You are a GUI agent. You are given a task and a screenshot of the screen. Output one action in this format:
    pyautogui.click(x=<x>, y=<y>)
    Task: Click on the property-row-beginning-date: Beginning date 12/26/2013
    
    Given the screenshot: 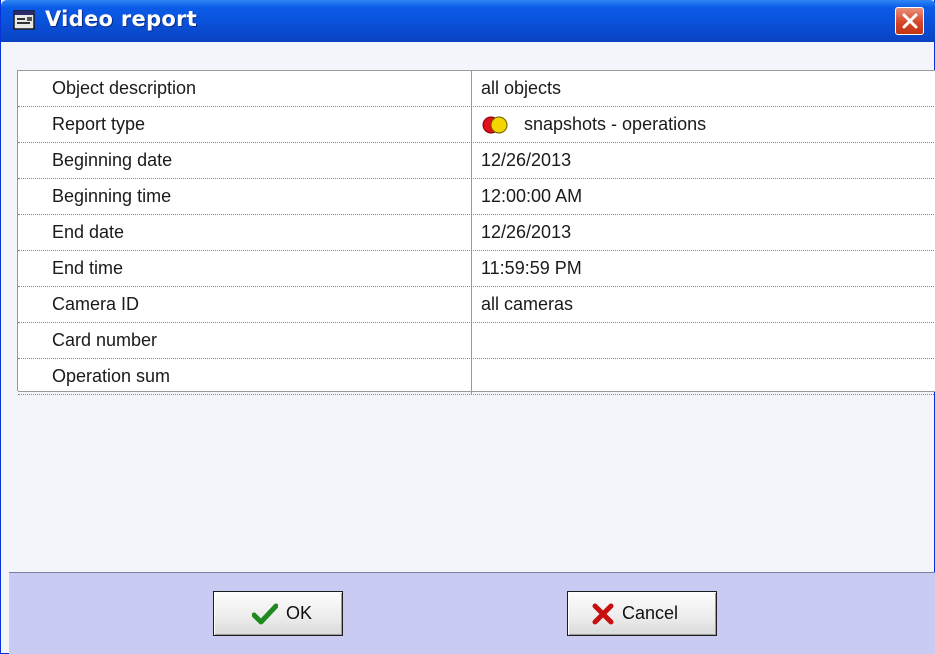 What is the action you would take?
    pyautogui.click(x=476, y=161)
    